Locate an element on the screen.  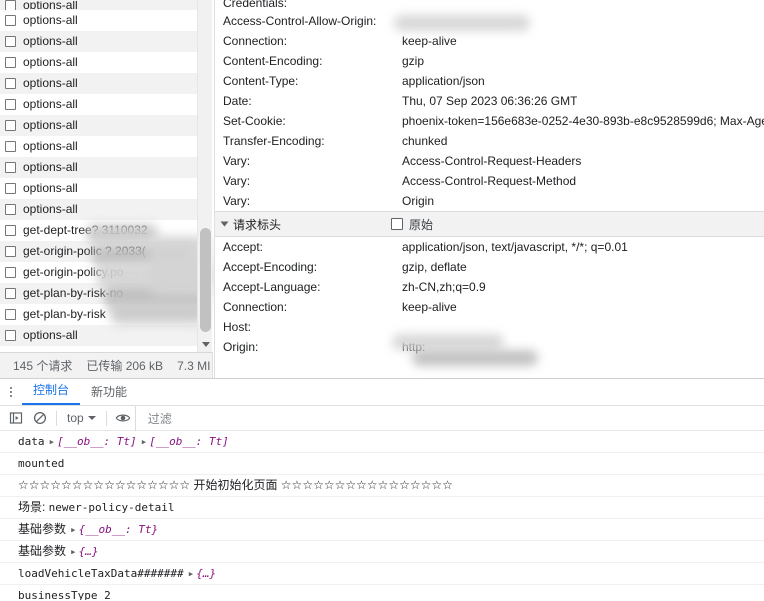
console-log-line: 场景: newer-policy-detail is located at coordinates (382, 508).